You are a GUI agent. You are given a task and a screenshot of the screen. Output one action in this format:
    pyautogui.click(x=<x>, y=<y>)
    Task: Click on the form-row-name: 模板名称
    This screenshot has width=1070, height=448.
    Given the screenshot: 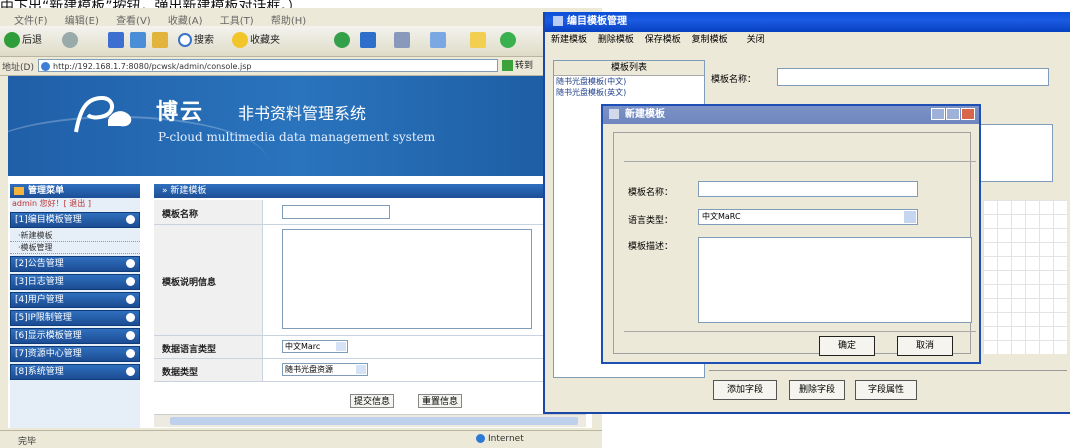 What is the action you would take?
    pyautogui.click(x=370, y=212)
    